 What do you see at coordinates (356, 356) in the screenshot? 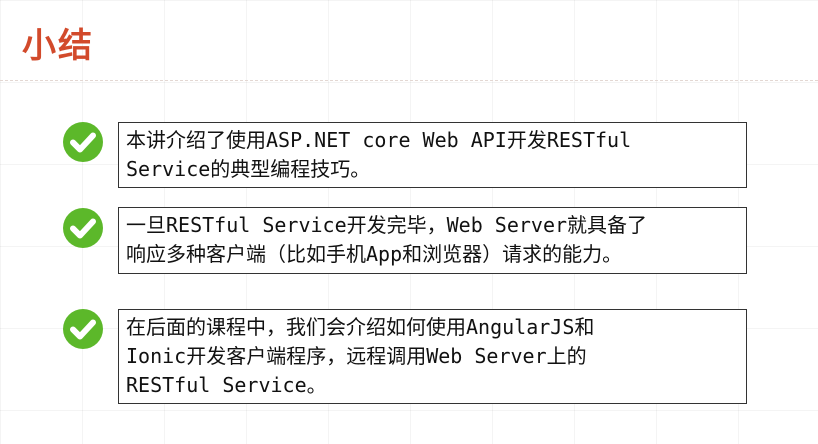
I see `summary-line: Ionic开发客户端程序，远程调用Web Server上的` at bounding box center [356, 356].